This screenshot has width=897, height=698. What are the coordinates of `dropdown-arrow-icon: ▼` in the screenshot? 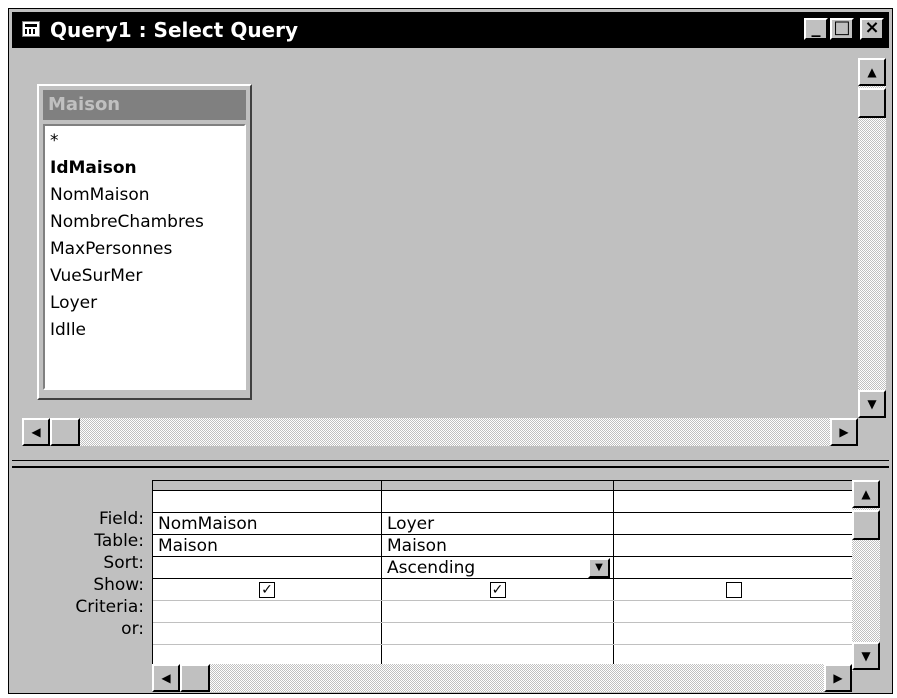 It's located at (599, 567).